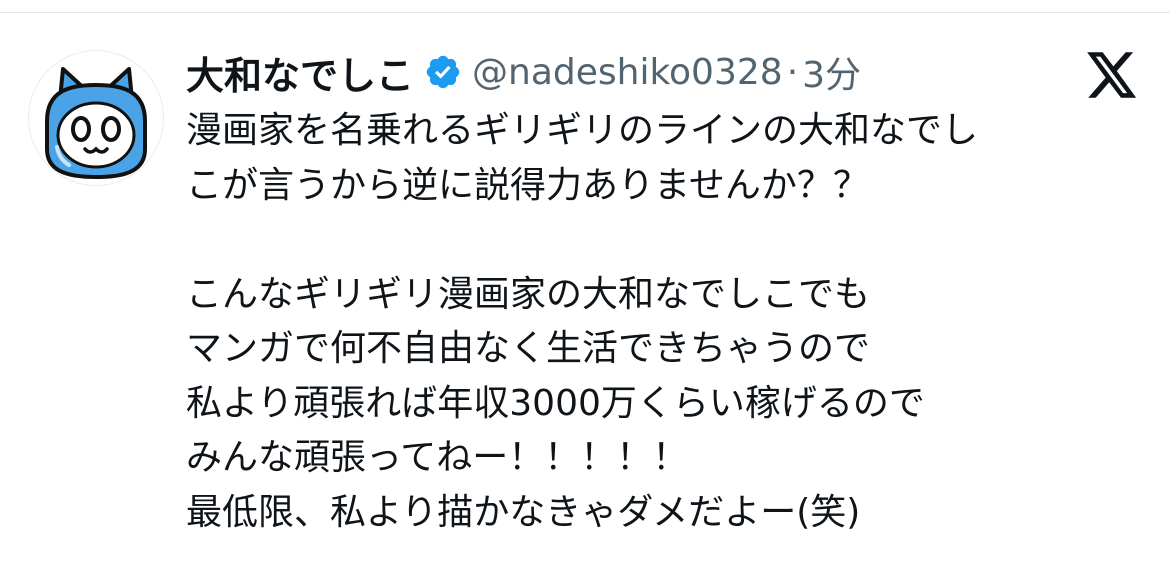 The width and height of the screenshot is (1170, 573). I want to click on tweet-text-blank-line, so click(666, 240).